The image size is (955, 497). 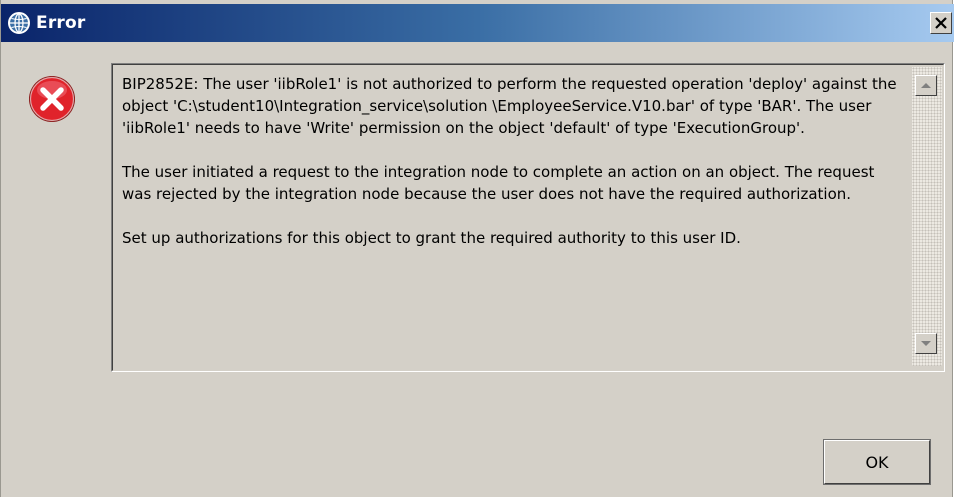 What do you see at coordinates (52, 99) in the screenshot?
I see `error-icon` at bounding box center [52, 99].